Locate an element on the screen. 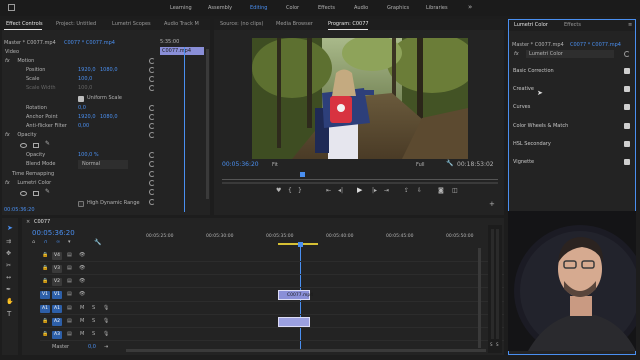 The width and height of the screenshot is (640, 360). mark-in-icon: { is located at coordinates (290, 190).